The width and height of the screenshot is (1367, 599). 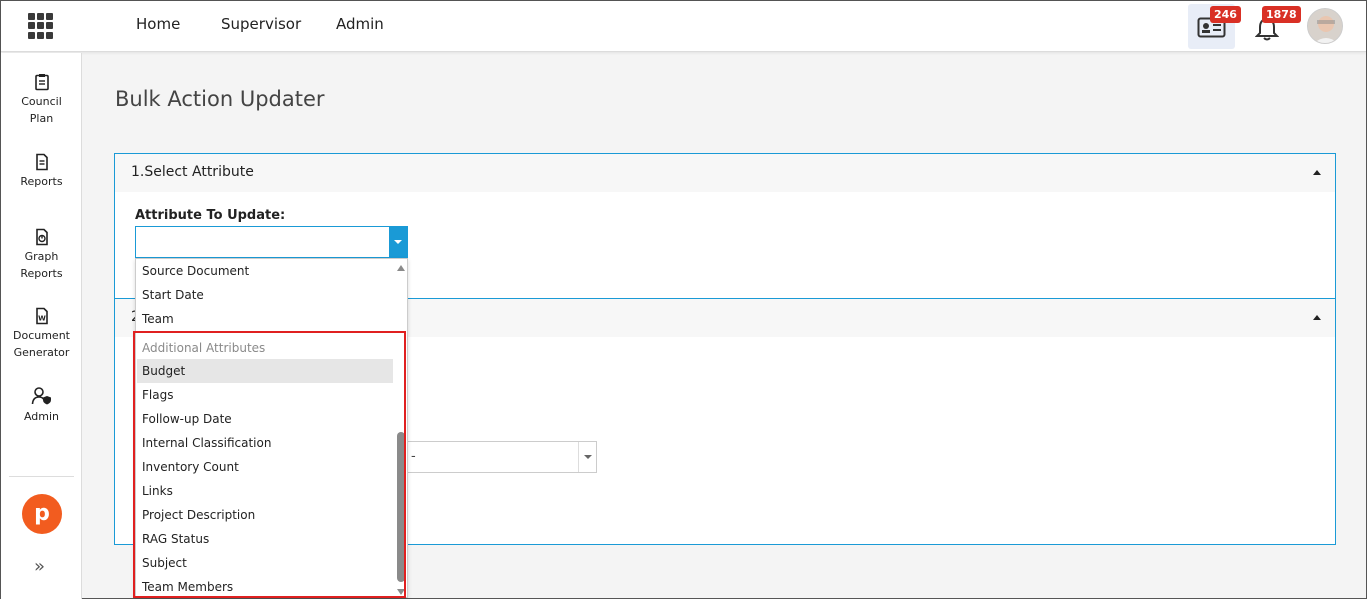 I want to click on value-select-text: -, so click(x=413, y=456).